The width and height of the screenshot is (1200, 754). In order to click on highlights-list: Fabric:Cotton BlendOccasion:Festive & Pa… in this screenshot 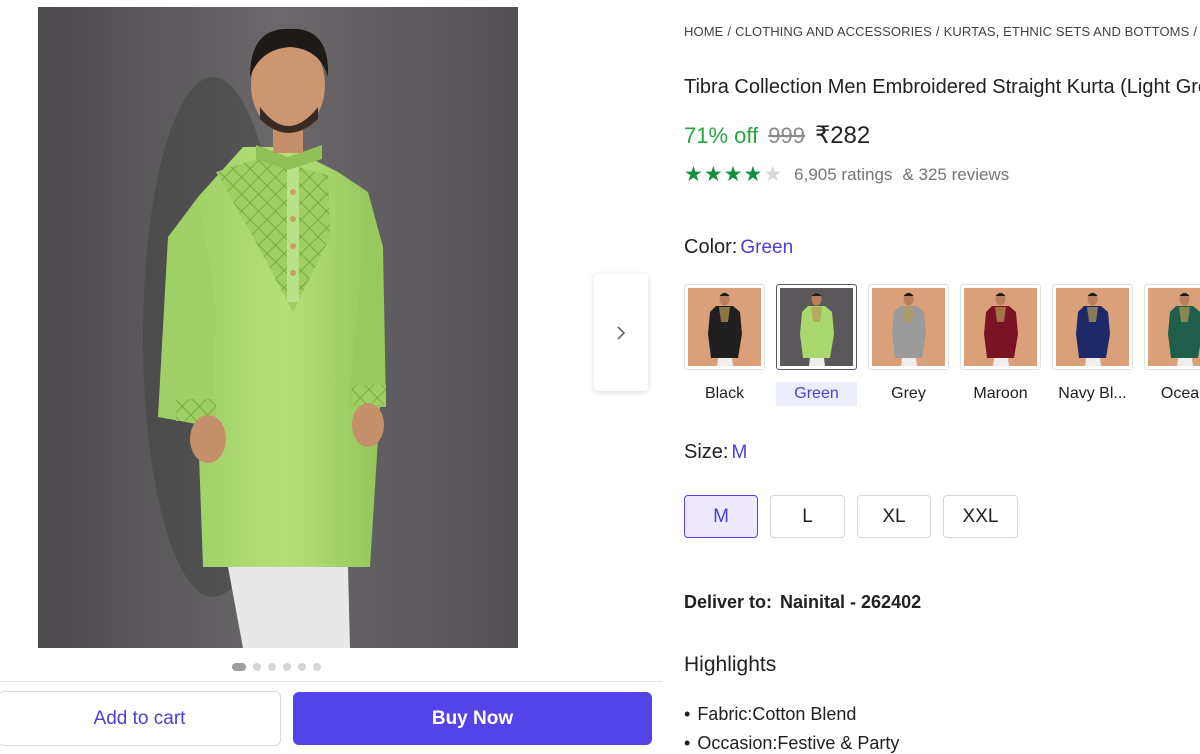, I will do `click(791, 727)`.